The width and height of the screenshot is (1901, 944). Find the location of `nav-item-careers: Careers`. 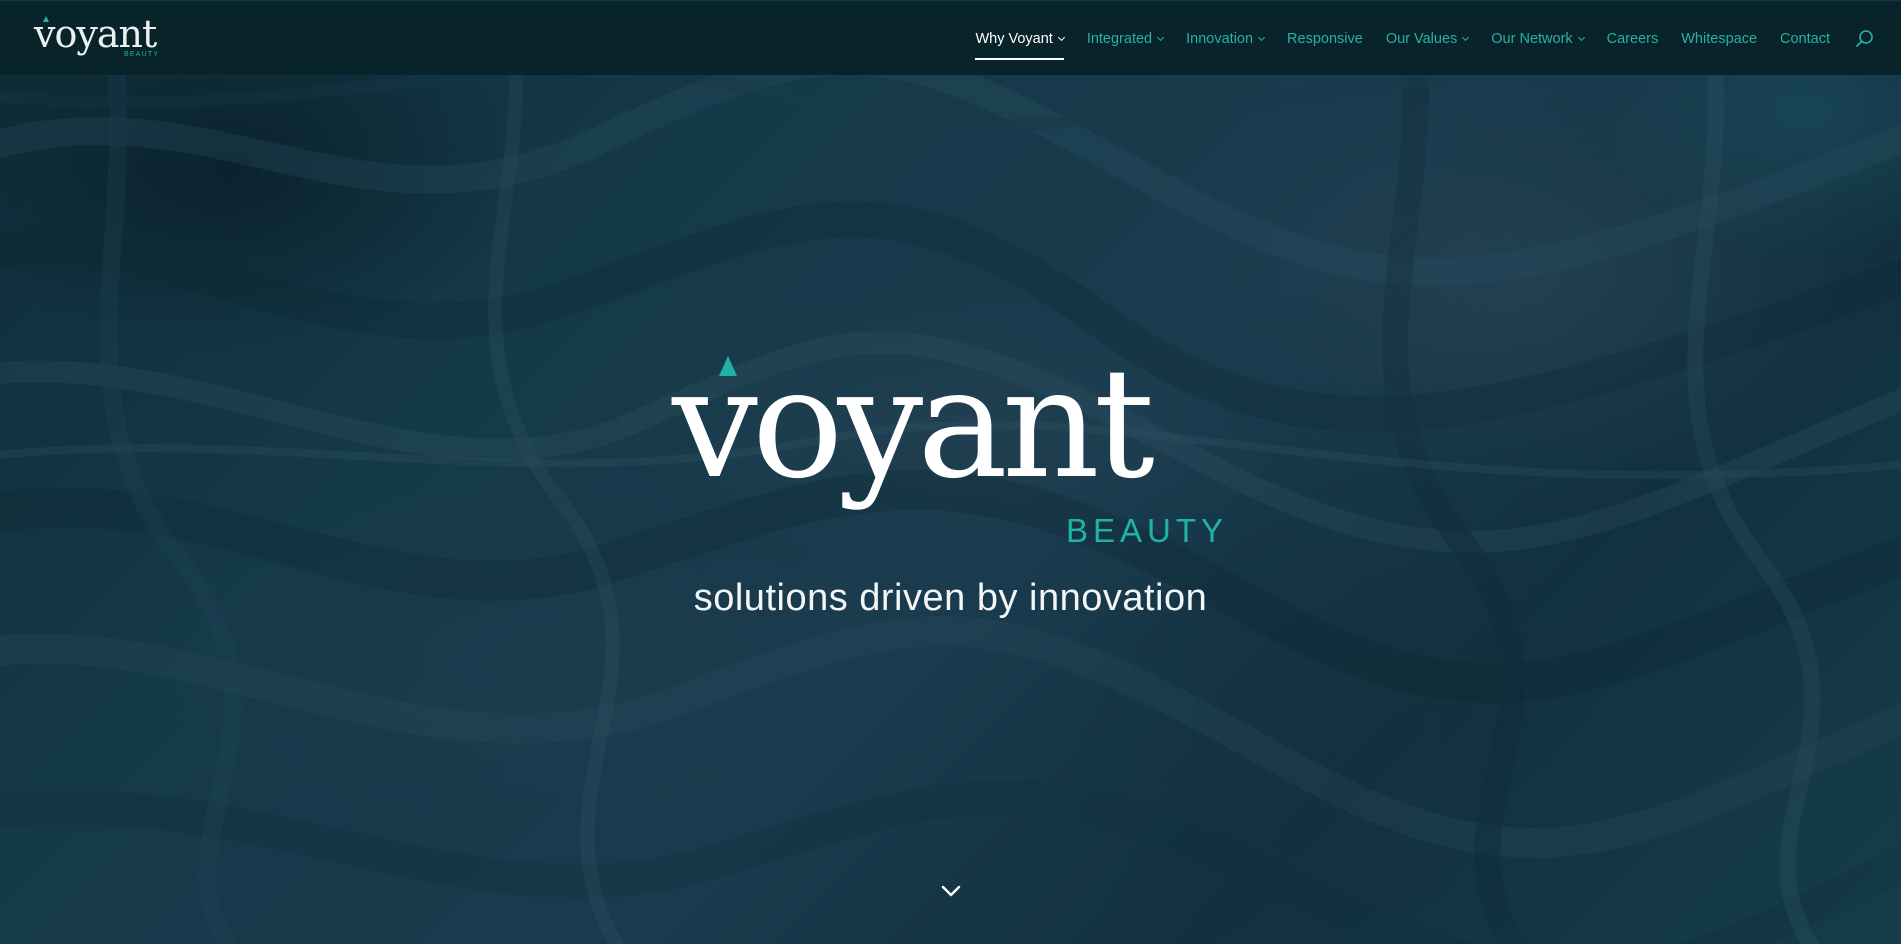

nav-item-careers: Careers is located at coordinates (1633, 38).